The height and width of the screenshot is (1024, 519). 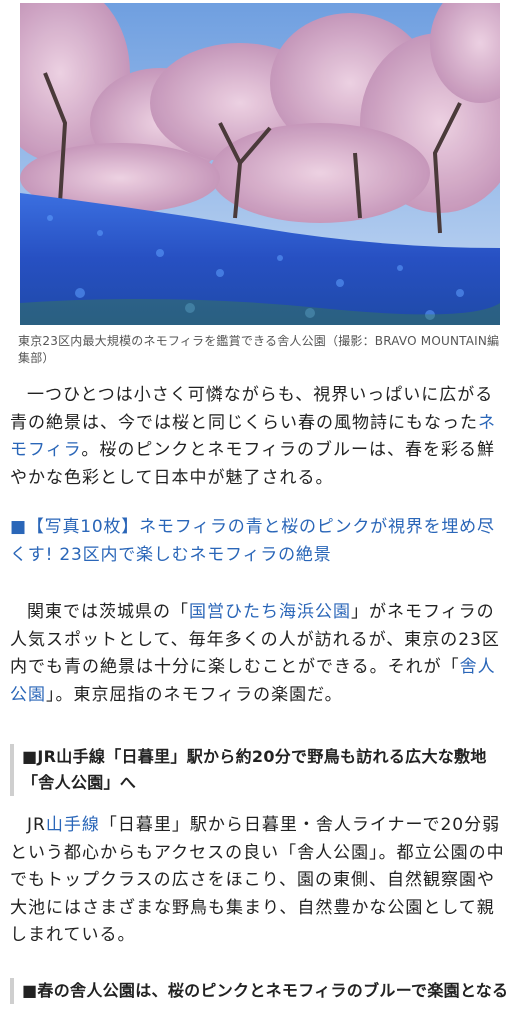 I want to click on para2-text-3: 」。東京屈指のネモフィラの楽園だ。, so click(x=194, y=694).